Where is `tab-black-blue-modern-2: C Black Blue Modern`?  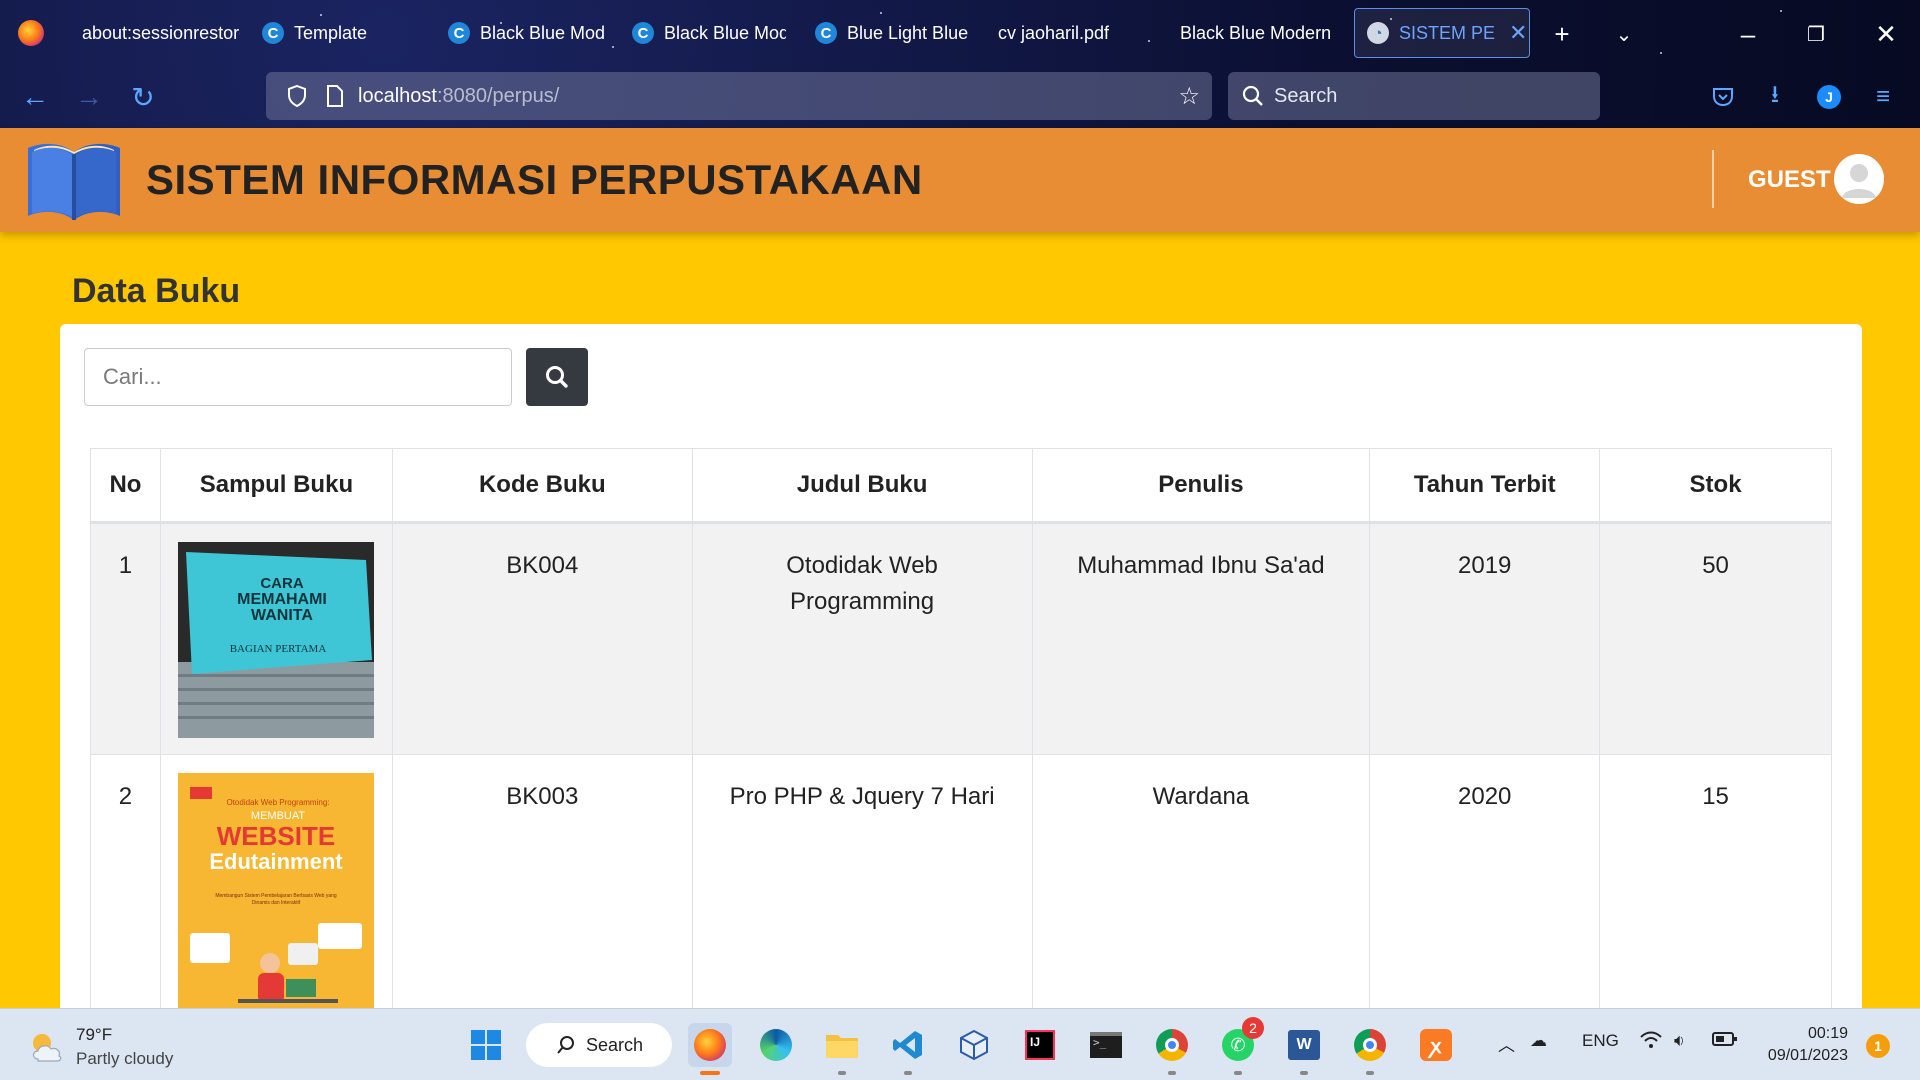 tab-black-blue-modern-2: C Black Blue Modern is located at coordinates (703, 33).